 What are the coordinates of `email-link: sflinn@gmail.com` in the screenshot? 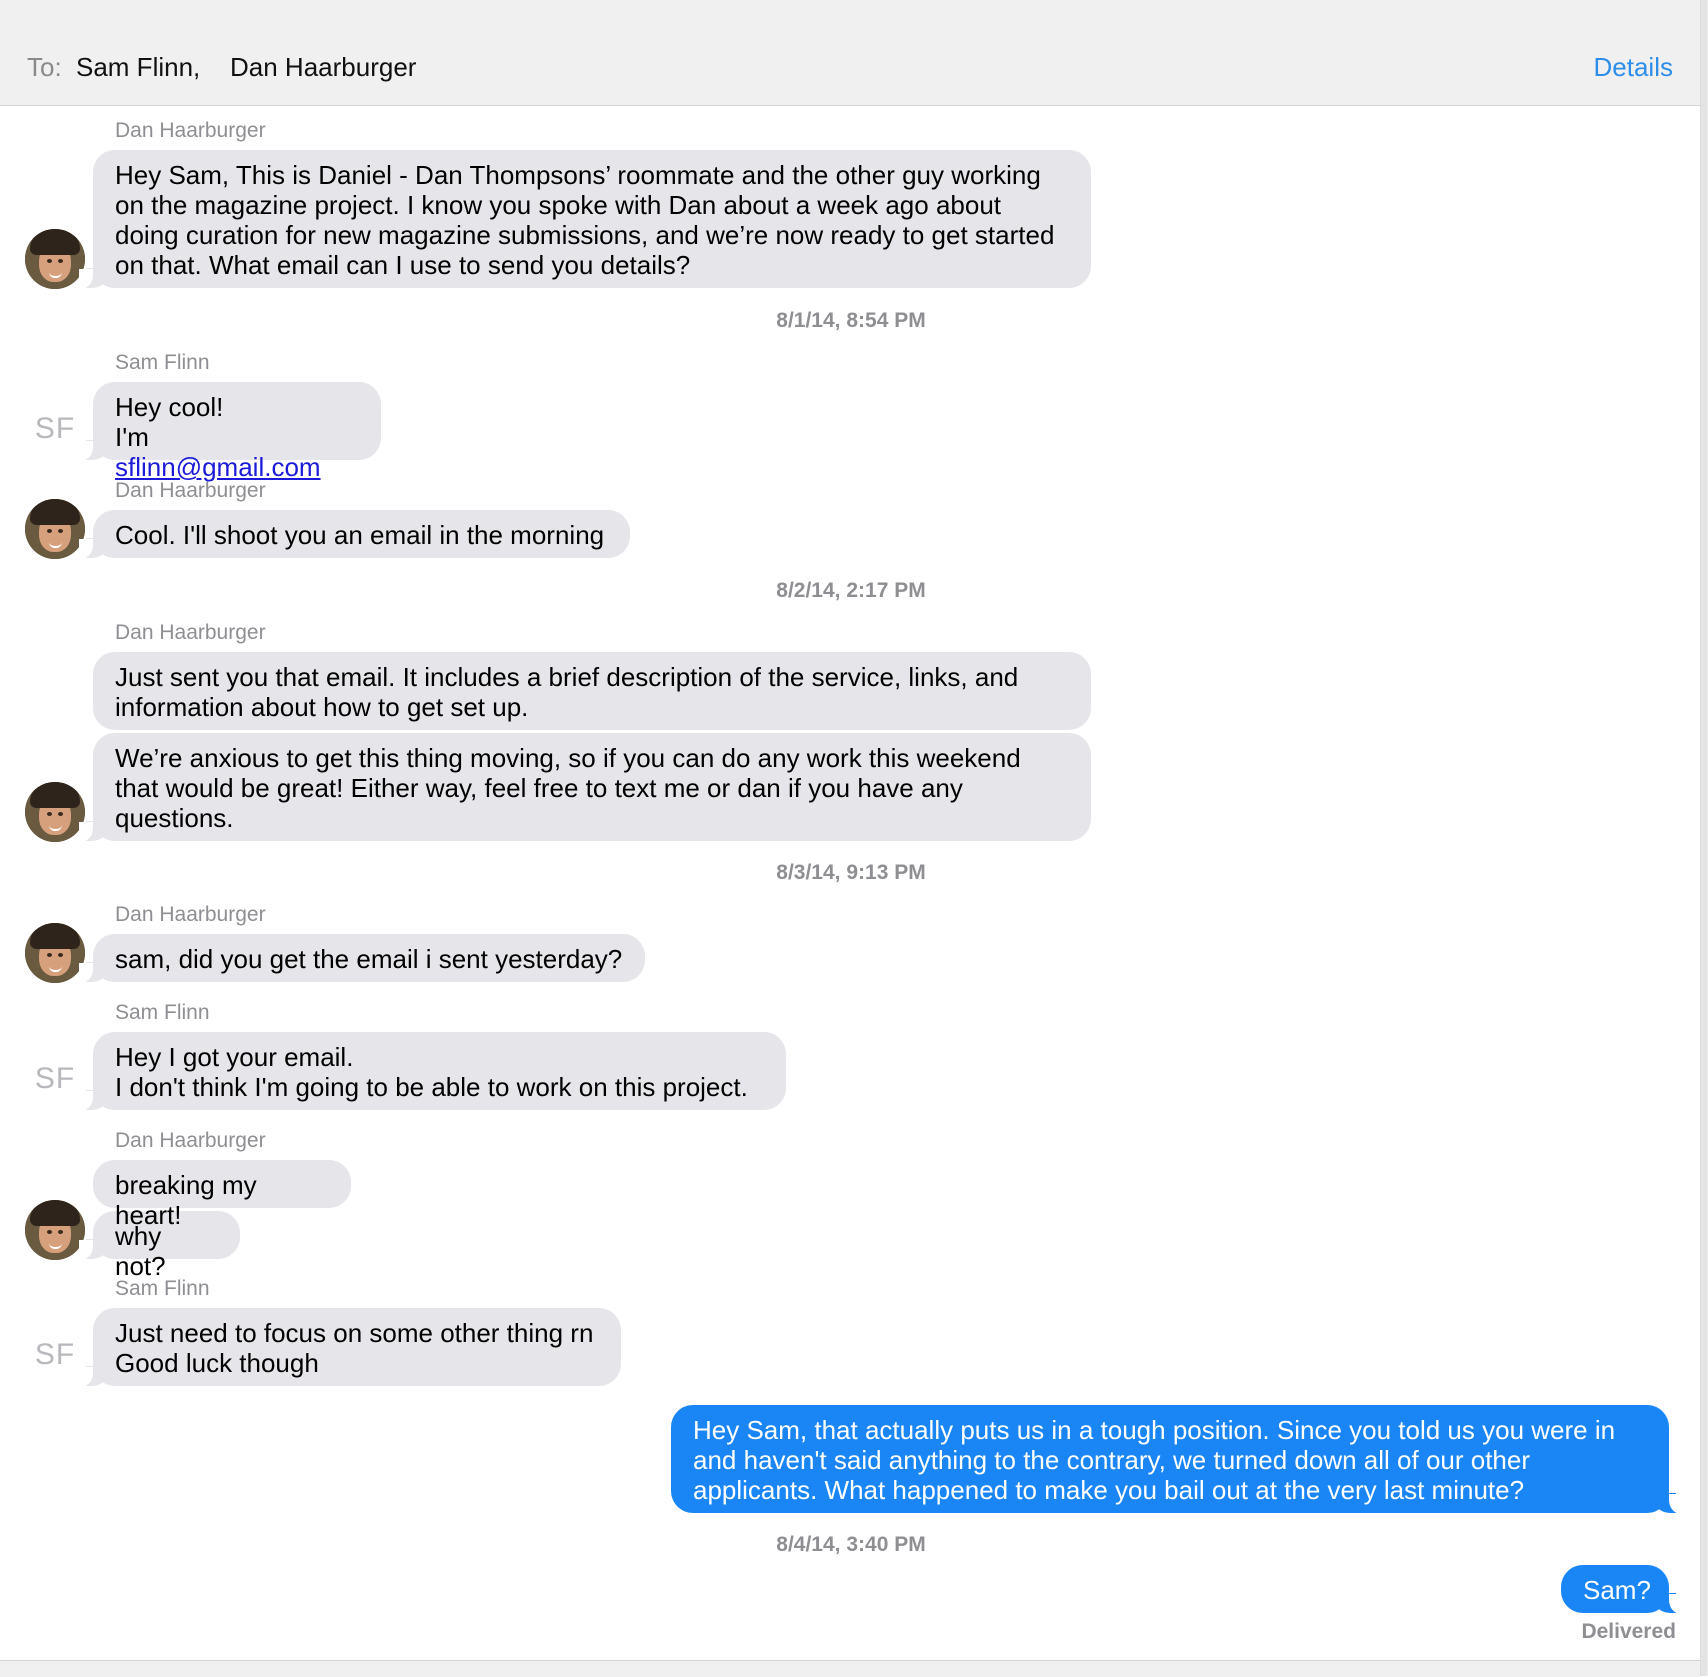 It's located at (218, 467).